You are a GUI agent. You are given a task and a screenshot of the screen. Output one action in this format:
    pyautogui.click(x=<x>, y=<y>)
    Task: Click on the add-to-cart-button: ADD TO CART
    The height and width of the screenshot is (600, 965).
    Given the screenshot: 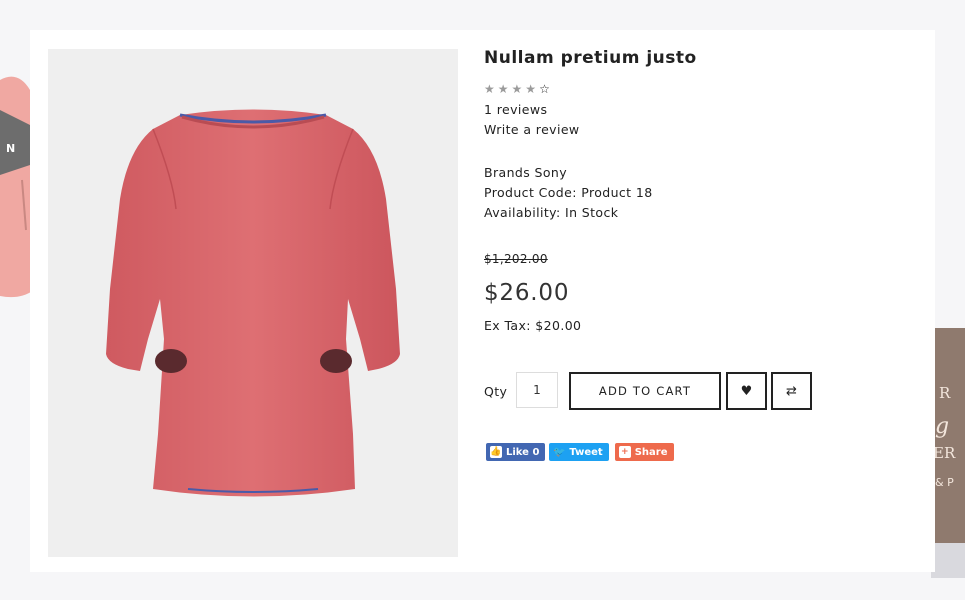 What is the action you would take?
    pyautogui.click(x=645, y=391)
    